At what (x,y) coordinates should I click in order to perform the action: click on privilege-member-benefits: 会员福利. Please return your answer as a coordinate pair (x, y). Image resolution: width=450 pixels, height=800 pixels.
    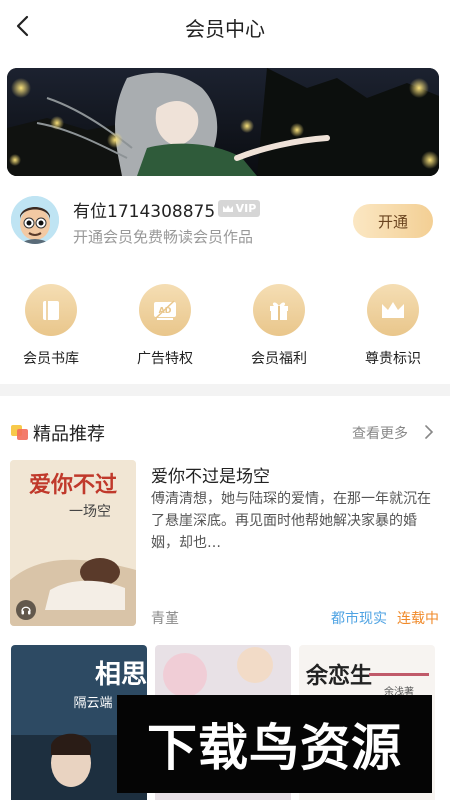
    Looking at the image, I should click on (279, 325).